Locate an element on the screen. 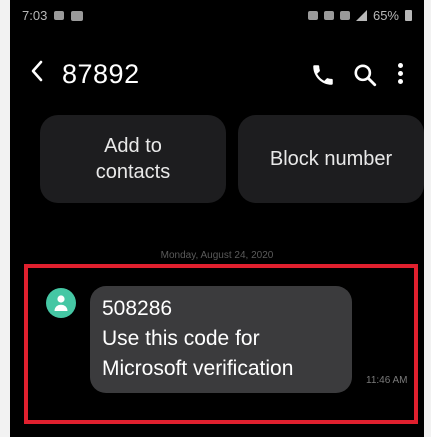 This screenshot has height=437, width=431. add-to-contacts-label: Add to contacts is located at coordinates (133, 159).